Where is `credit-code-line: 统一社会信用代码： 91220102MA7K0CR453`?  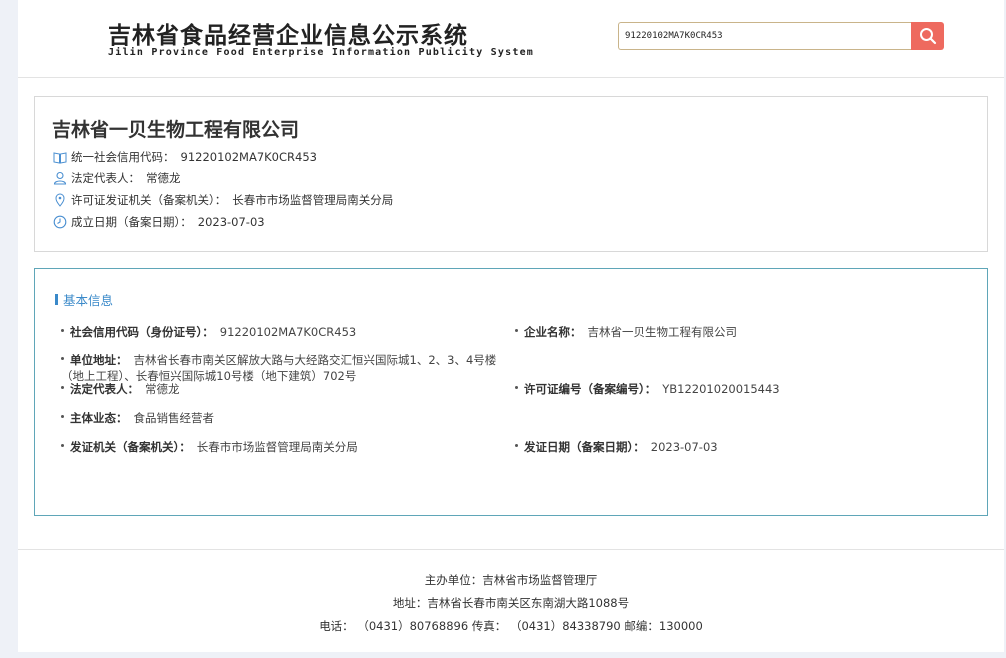 credit-code-line: 统一社会信用代码： 91220102MA7K0CR453 is located at coordinates (185, 157).